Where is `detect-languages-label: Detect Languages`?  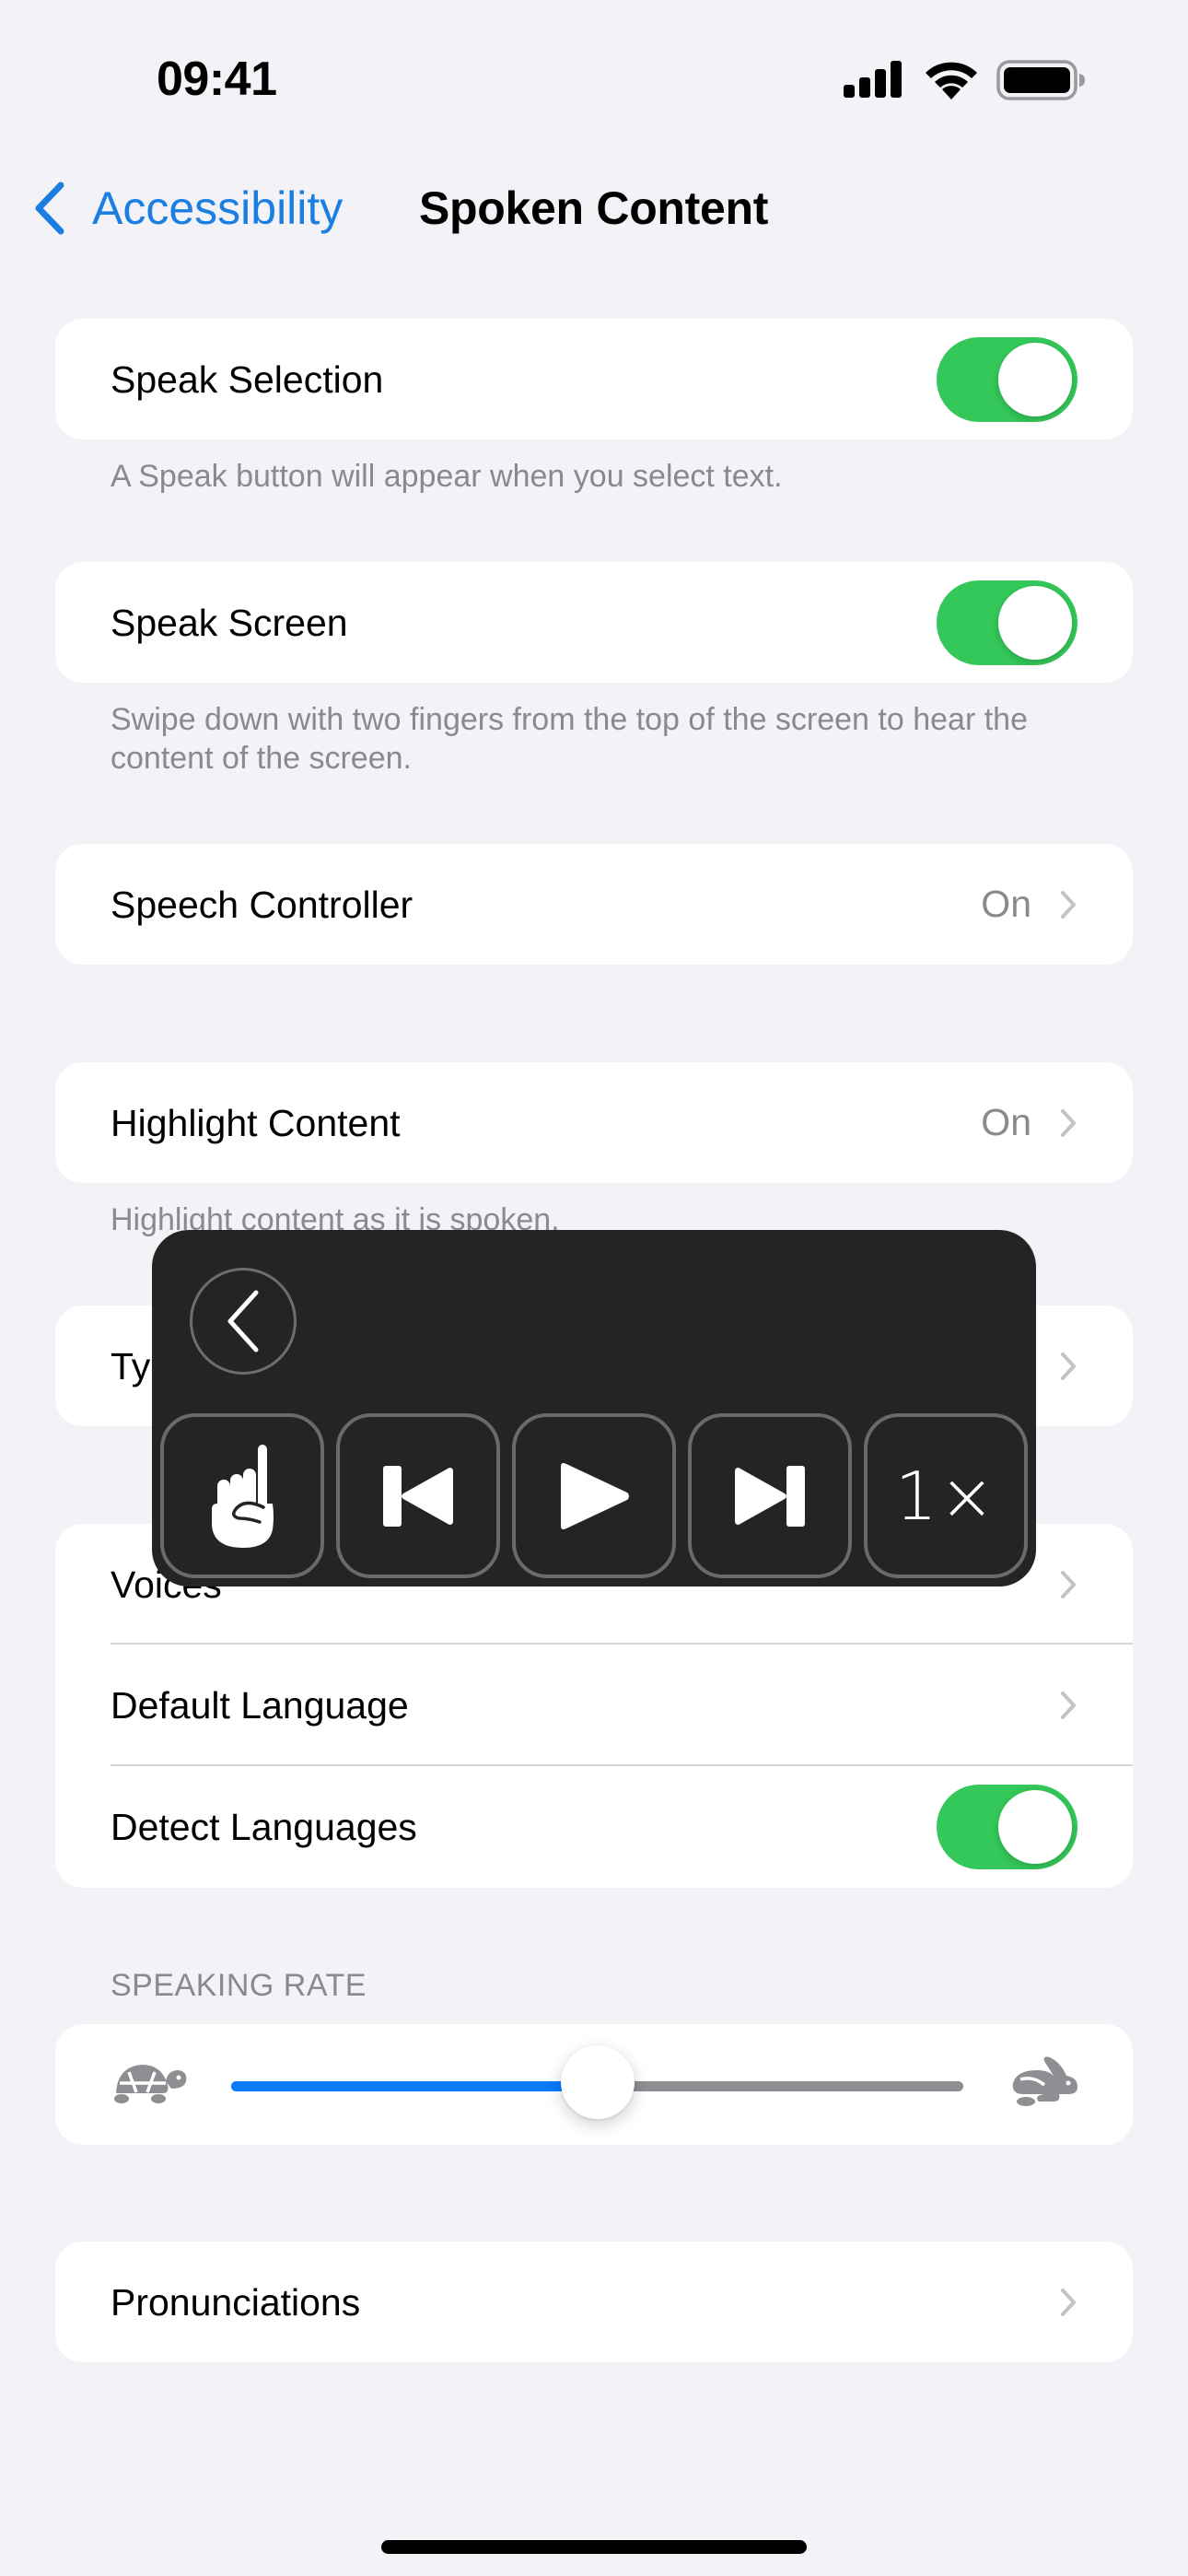 detect-languages-label: Detect Languages is located at coordinates (264, 1827).